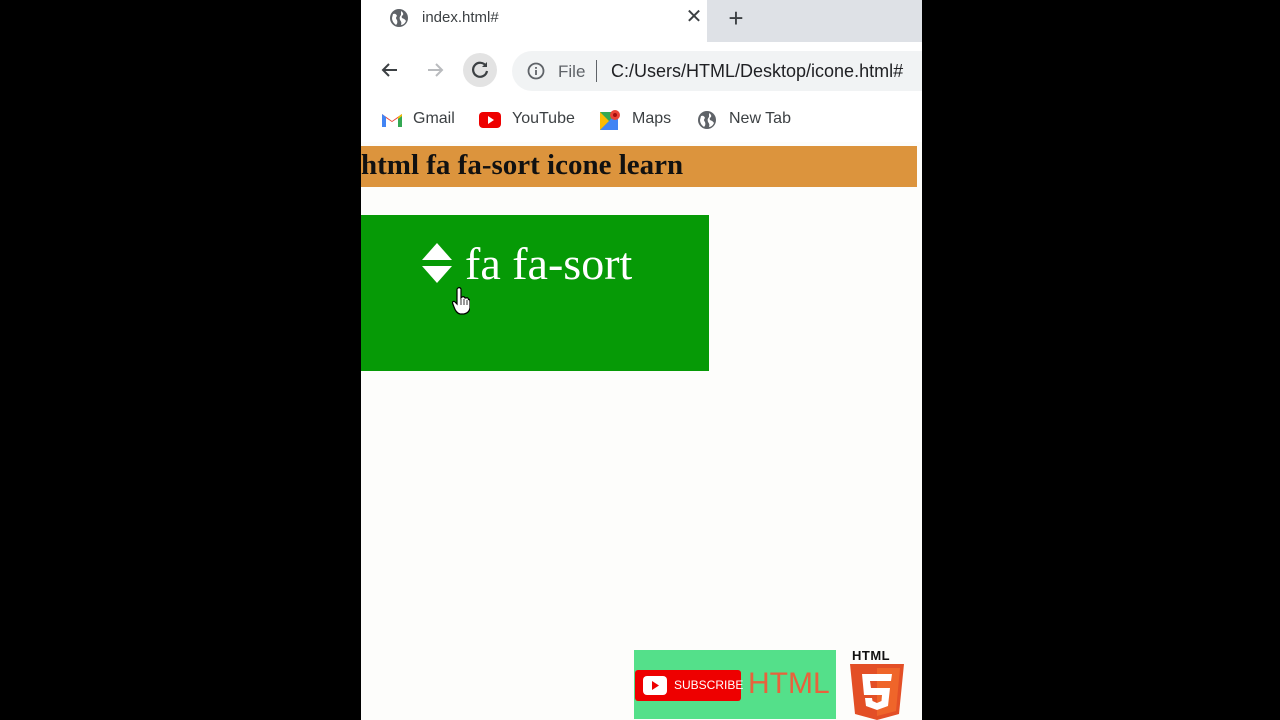 This screenshot has width=1280, height=720. Describe the element at coordinates (434, 118) in the screenshot. I see `bookmark-label: Gmail` at that location.